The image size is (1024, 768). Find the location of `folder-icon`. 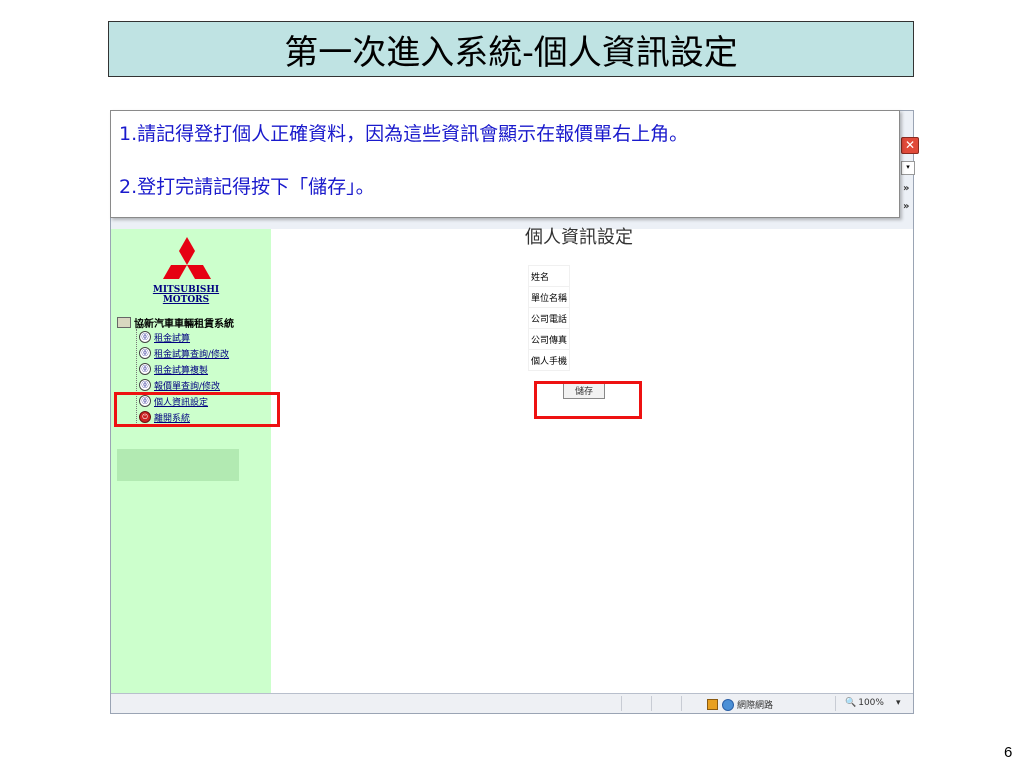

folder-icon is located at coordinates (124, 322).